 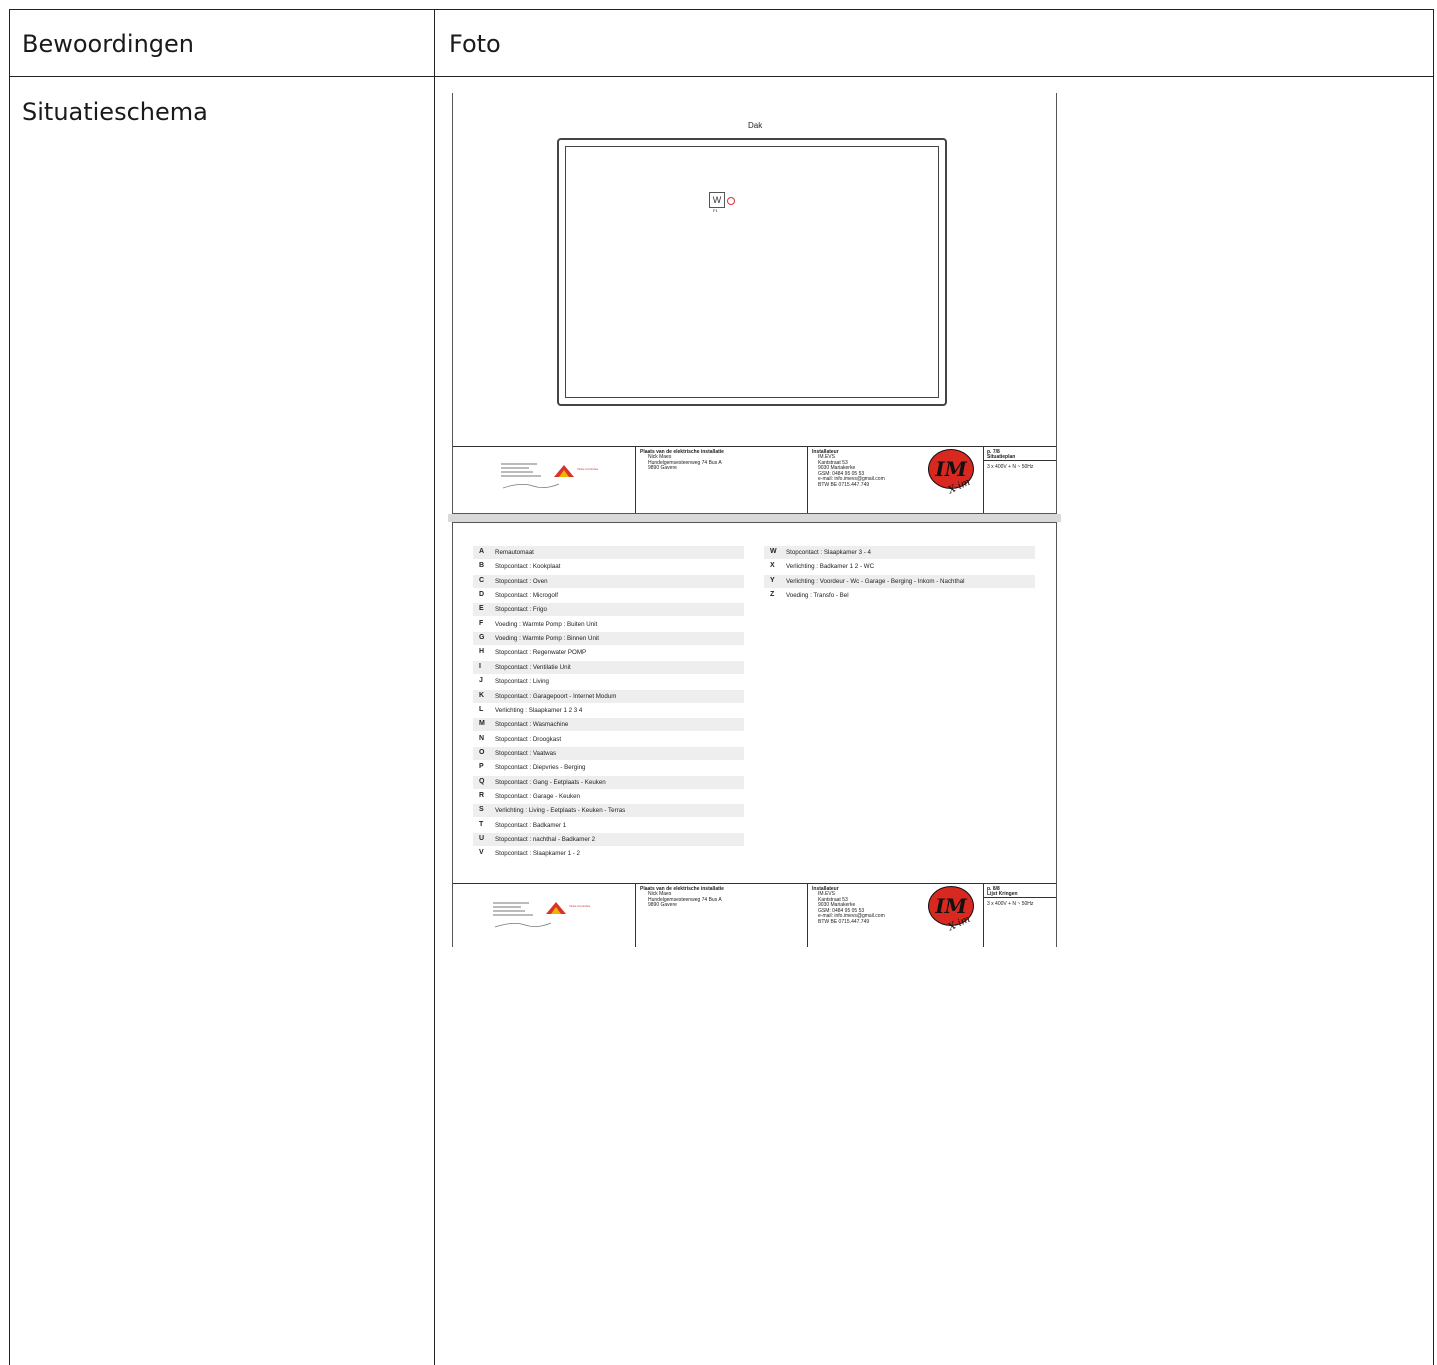 What do you see at coordinates (608, 624) in the screenshot?
I see `legend-row: F Voeding : Warmte Pomp : Buiten Unit` at bounding box center [608, 624].